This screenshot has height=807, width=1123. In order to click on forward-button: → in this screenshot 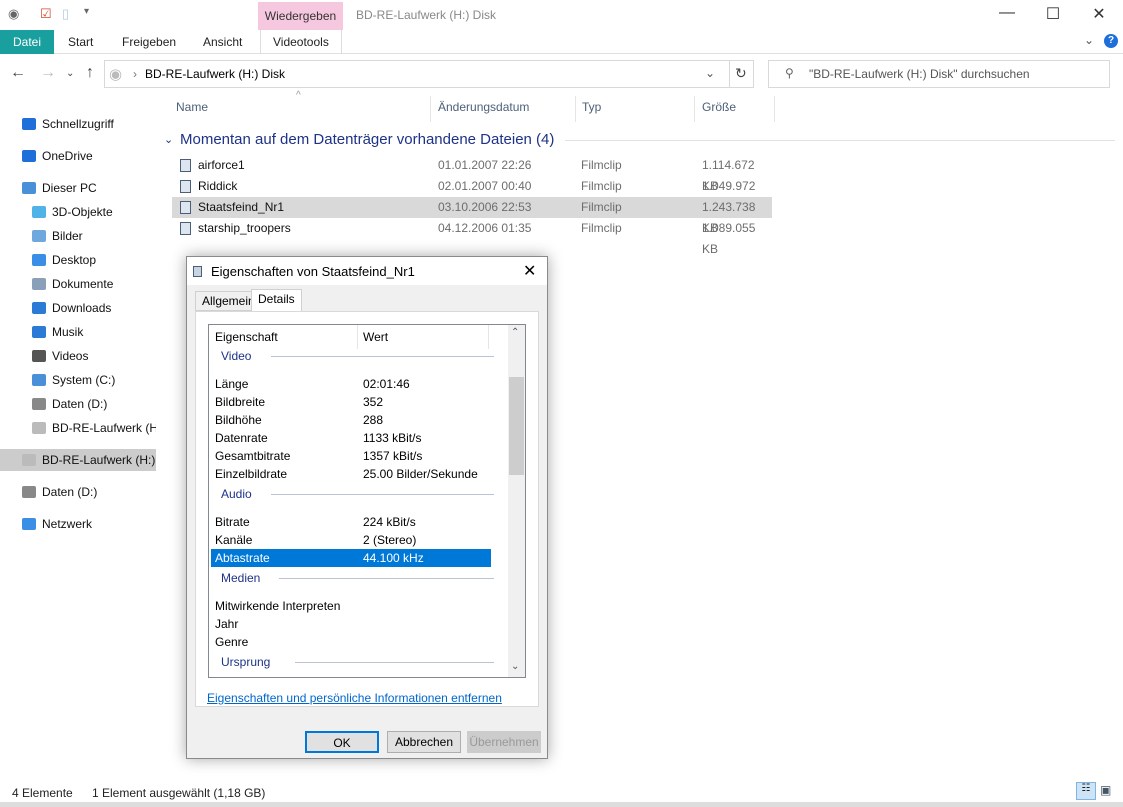, I will do `click(48, 73)`.